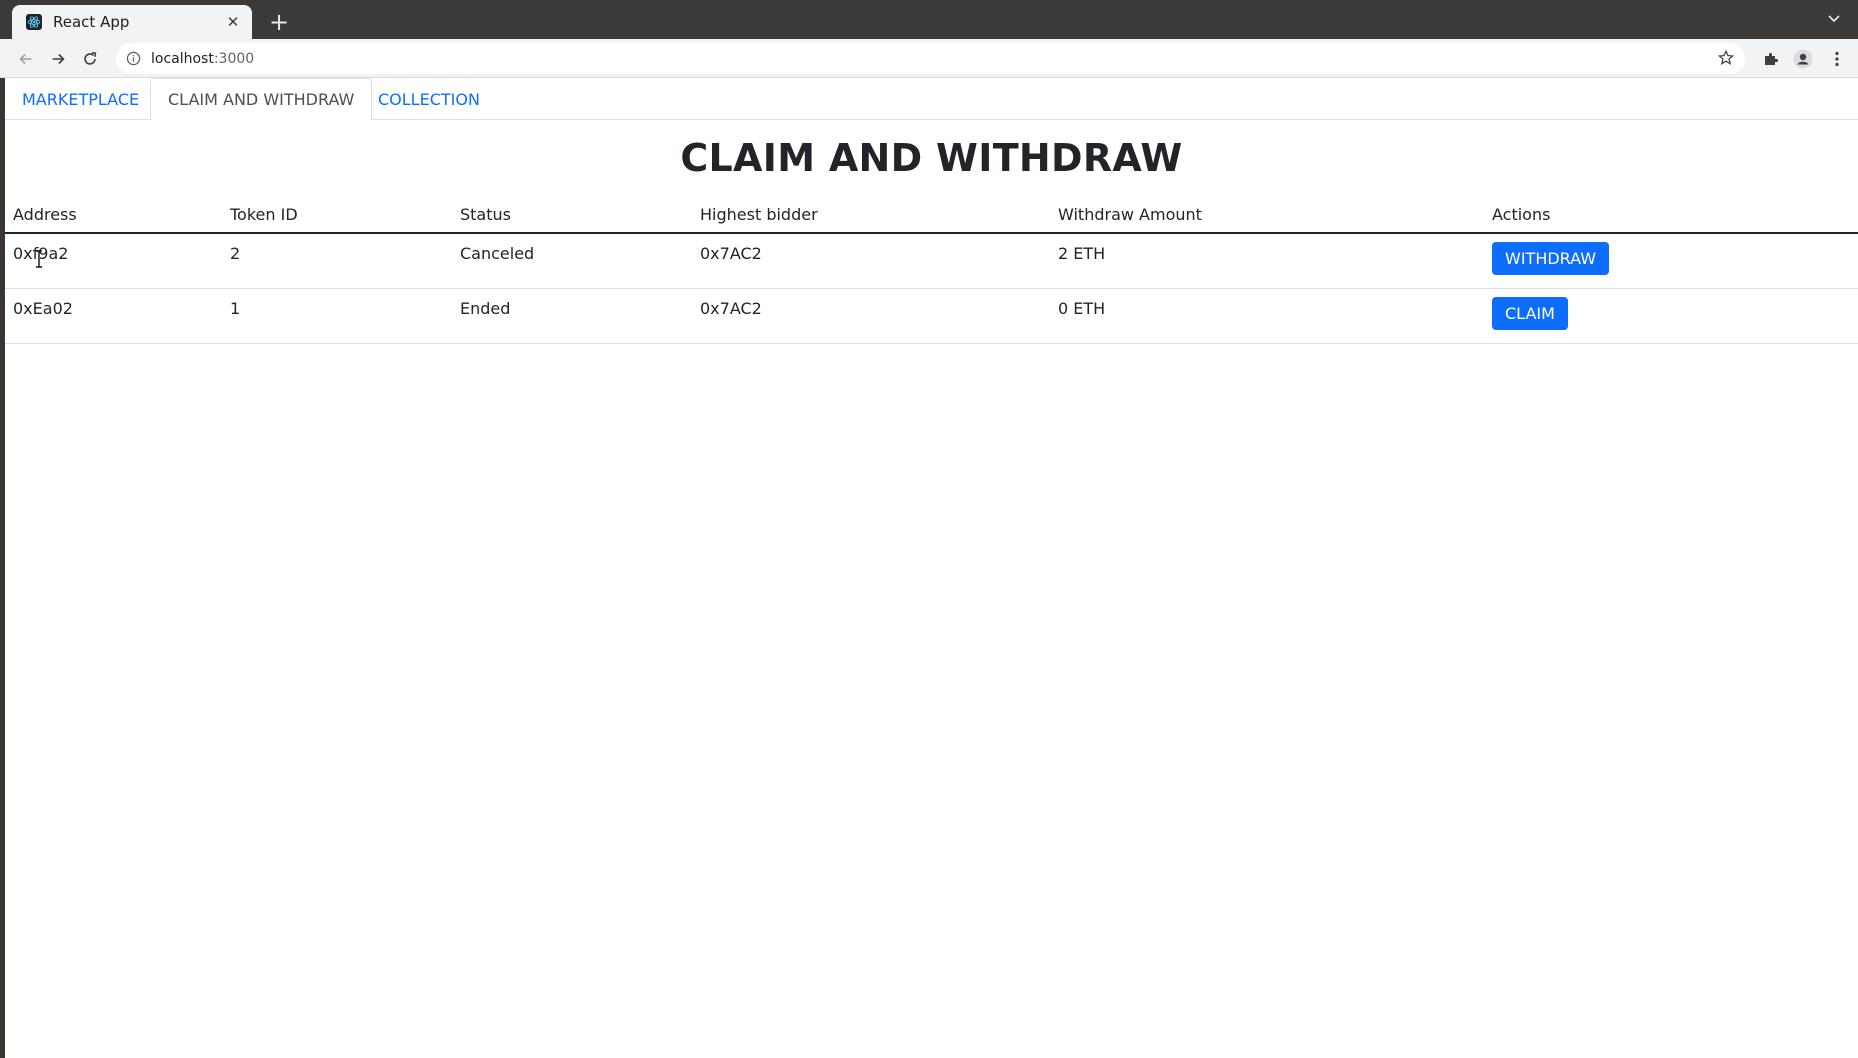  I want to click on withdraw-button: WITHDRAW, so click(1551, 258).